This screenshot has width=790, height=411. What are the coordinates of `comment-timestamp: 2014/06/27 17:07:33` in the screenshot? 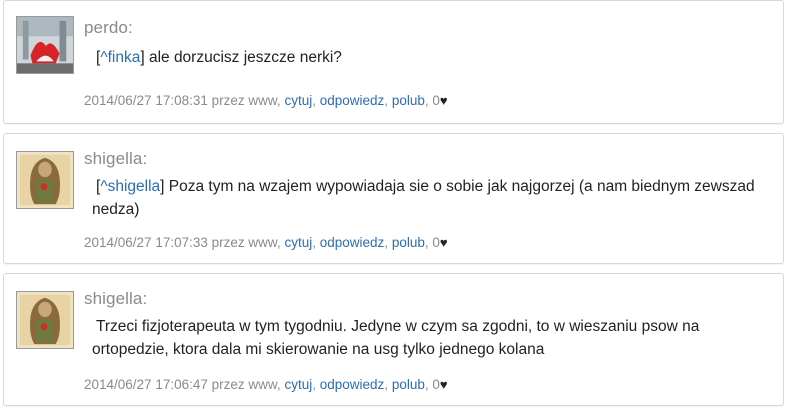 It's located at (146, 242).